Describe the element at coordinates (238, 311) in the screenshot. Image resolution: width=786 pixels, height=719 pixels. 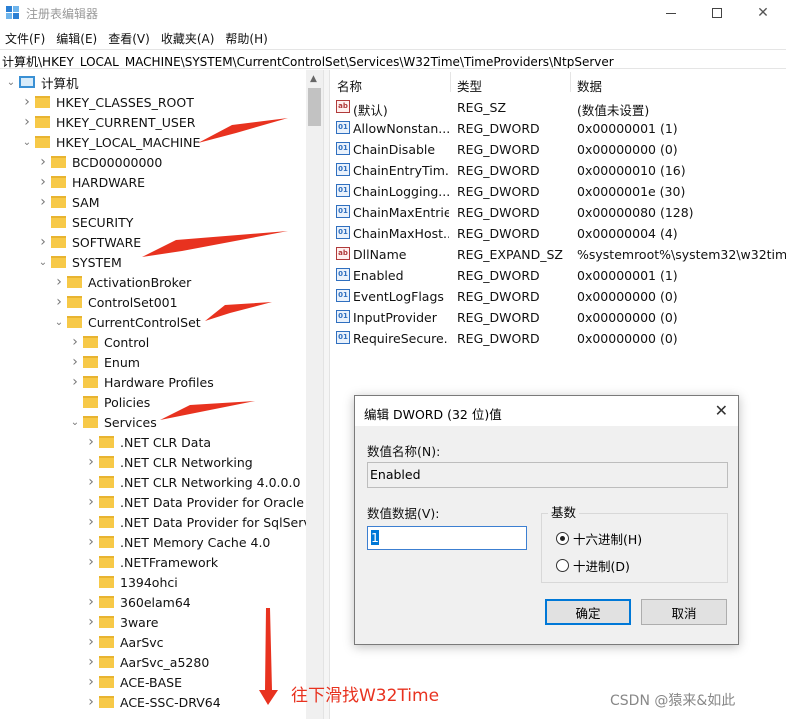
I see `arrow-currentcontrolset` at that location.